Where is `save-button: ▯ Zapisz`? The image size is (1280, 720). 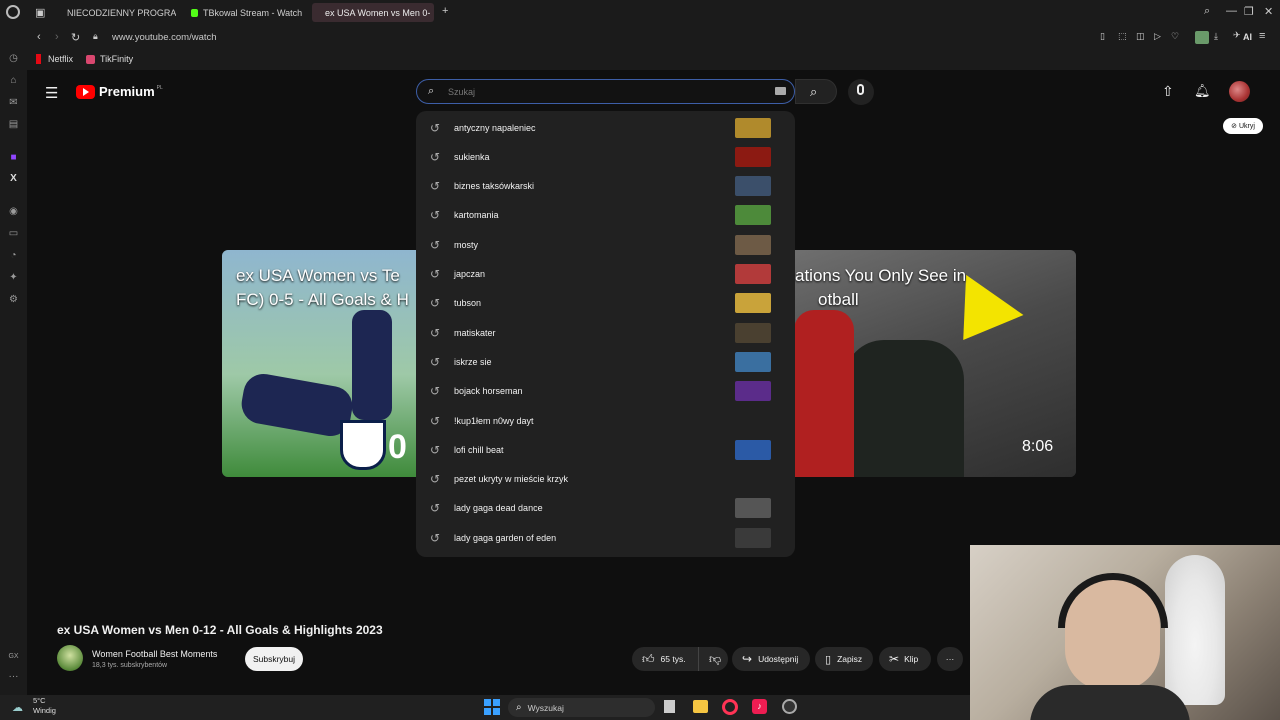
save-button: ▯ Zapisz is located at coordinates (844, 659).